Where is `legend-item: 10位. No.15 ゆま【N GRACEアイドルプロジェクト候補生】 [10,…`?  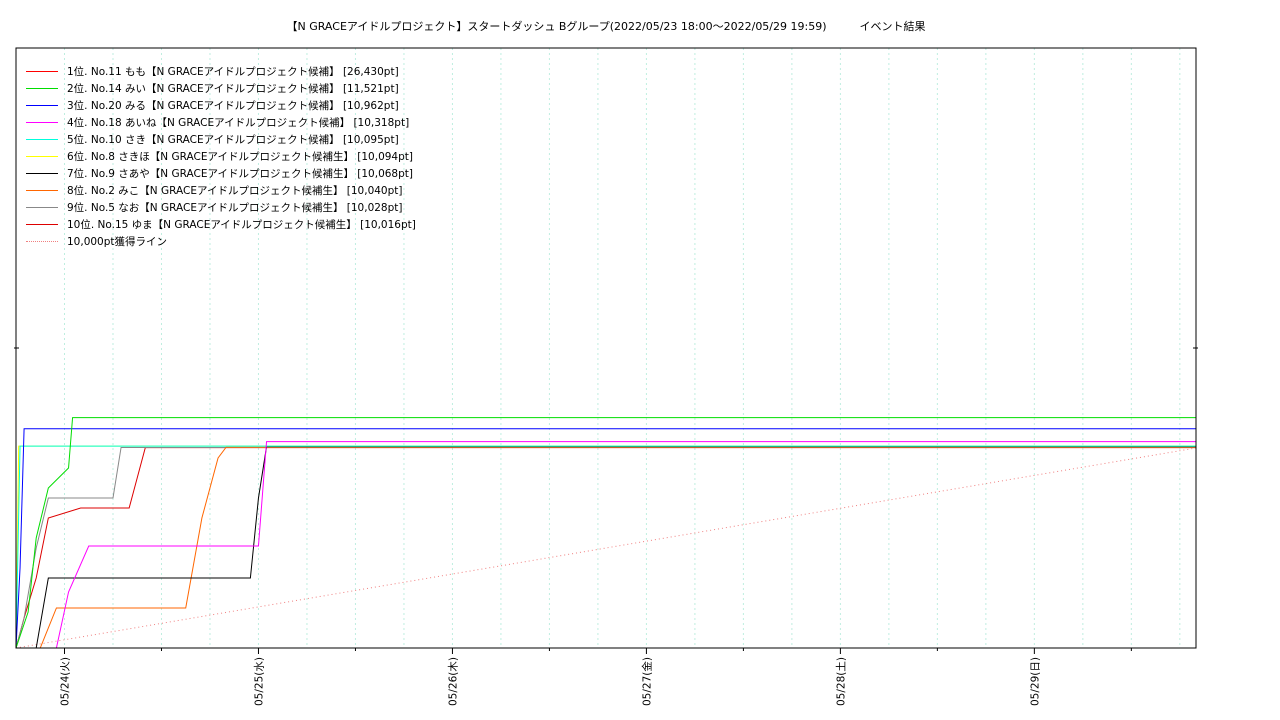
legend-item: 10位. No.15 ゆま【N GRACEアイドルプロジェクト候補生】 [10,… is located at coordinates (221, 224).